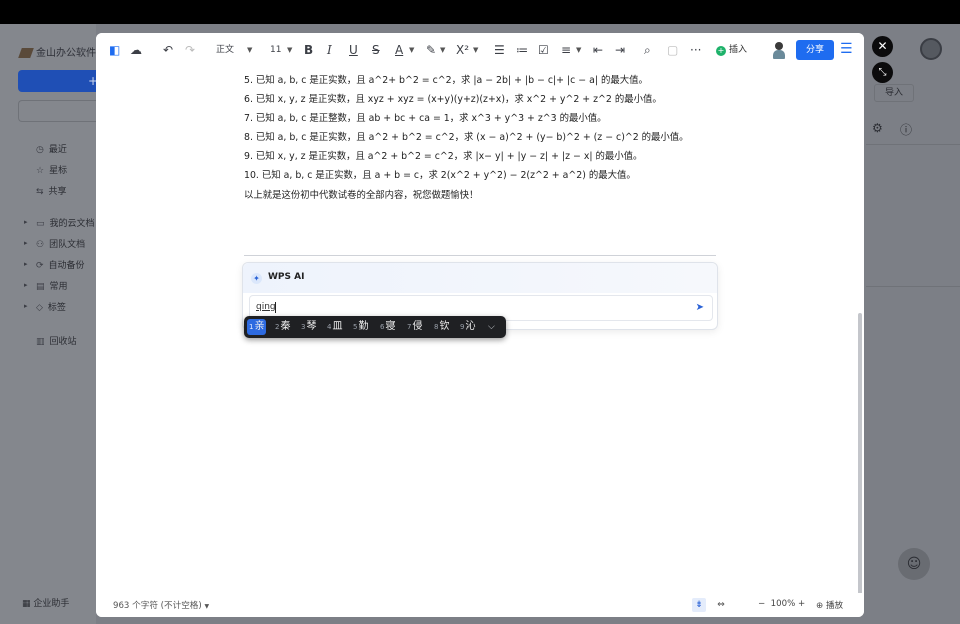  What do you see at coordinates (60, 243) in the screenshot?
I see `sidebar-item-team: ⚇ 团队文档` at bounding box center [60, 243].